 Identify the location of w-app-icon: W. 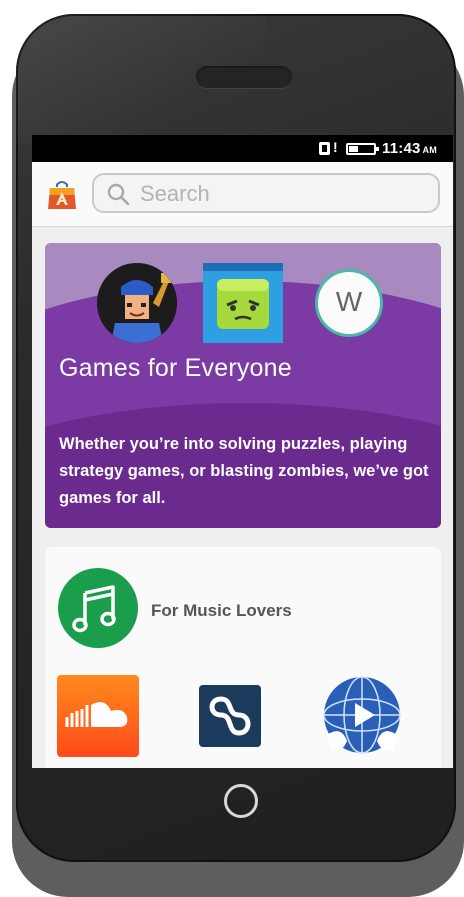
(349, 303).